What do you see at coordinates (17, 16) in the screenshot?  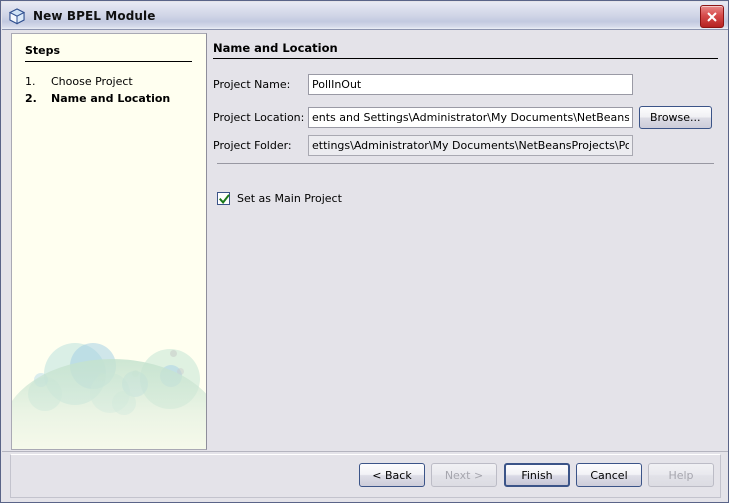 I see `cube-icon` at bounding box center [17, 16].